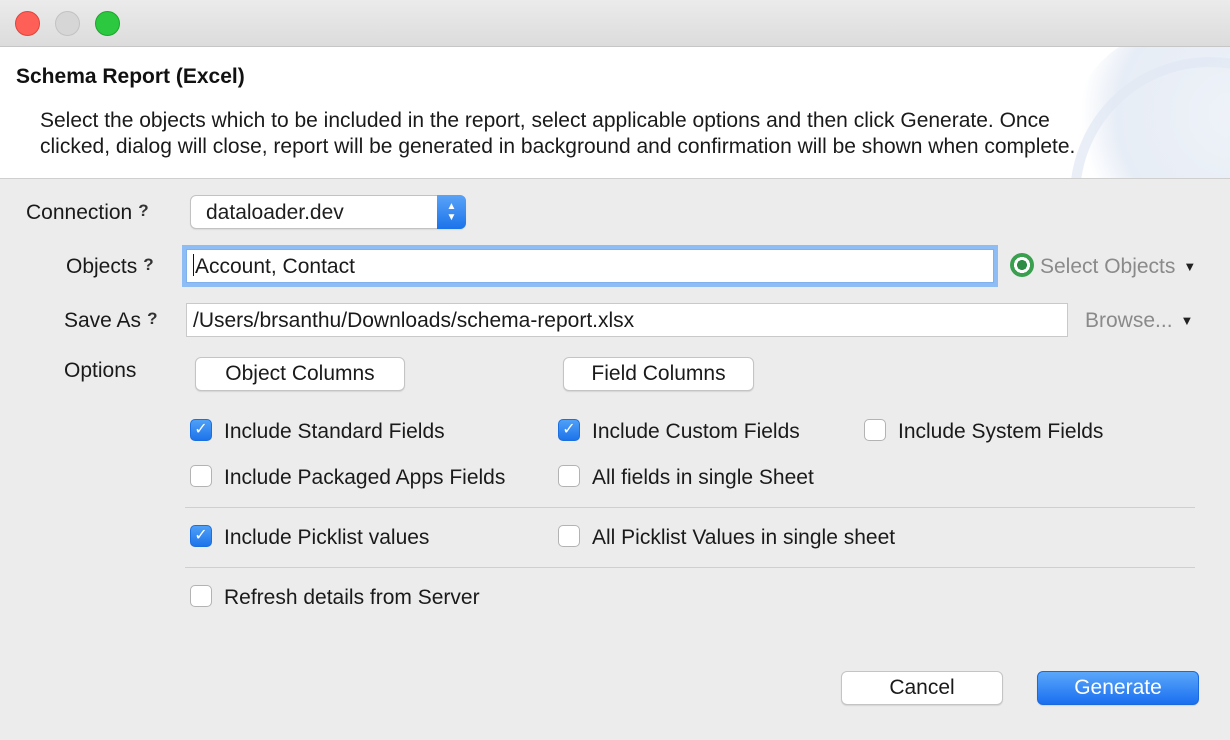  I want to click on connection-label: Connection?, so click(87, 213).